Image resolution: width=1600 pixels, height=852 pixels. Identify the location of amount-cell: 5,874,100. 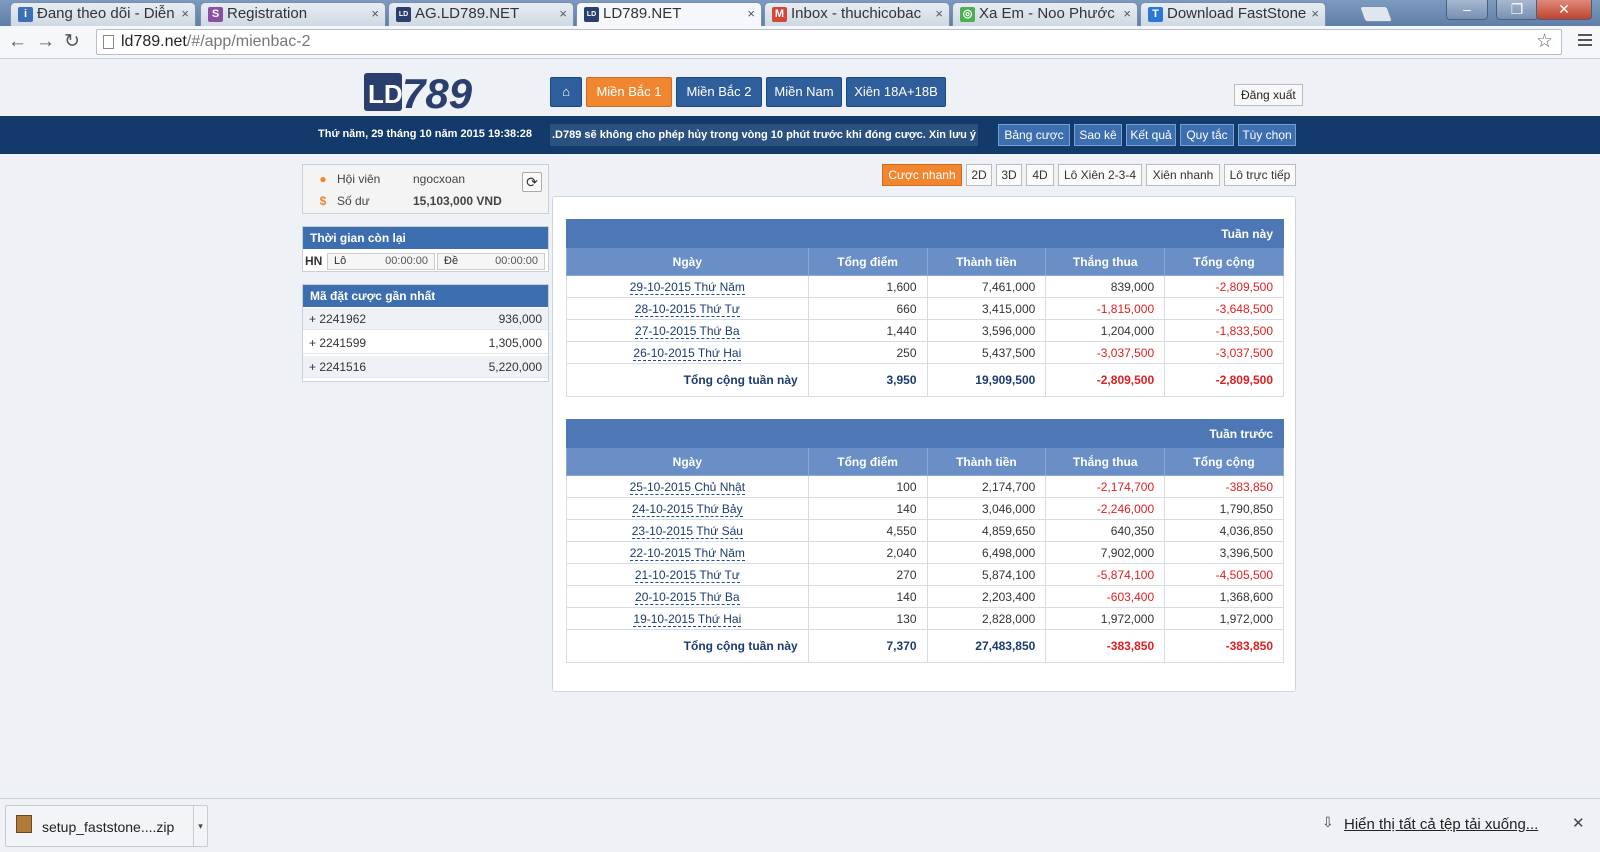
(986, 574).